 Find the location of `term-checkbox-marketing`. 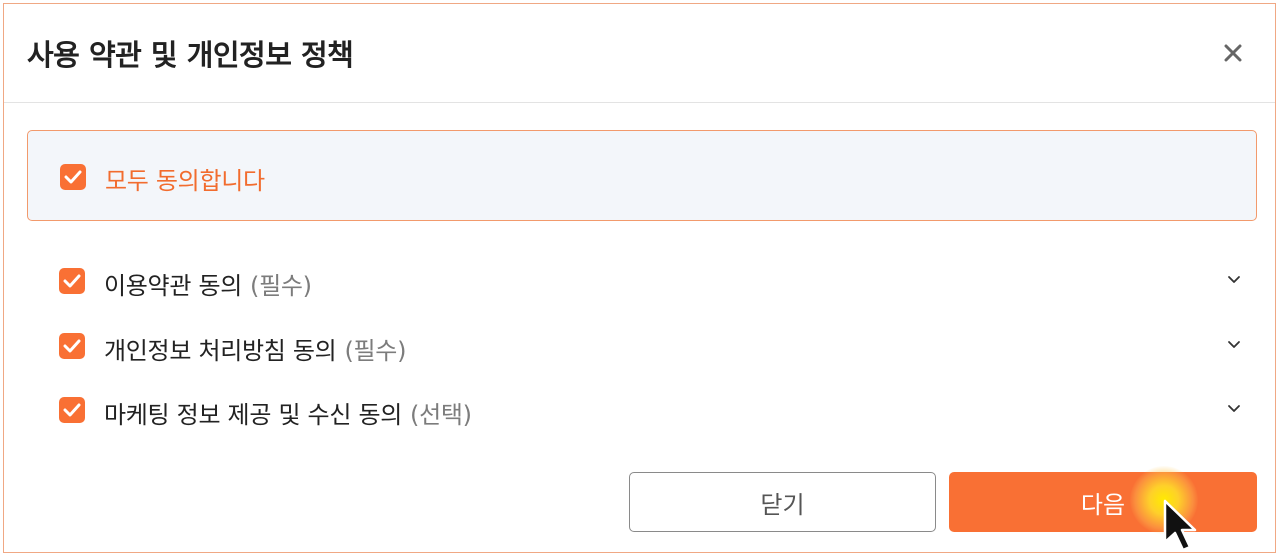

term-checkbox-marketing is located at coordinates (72, 410).